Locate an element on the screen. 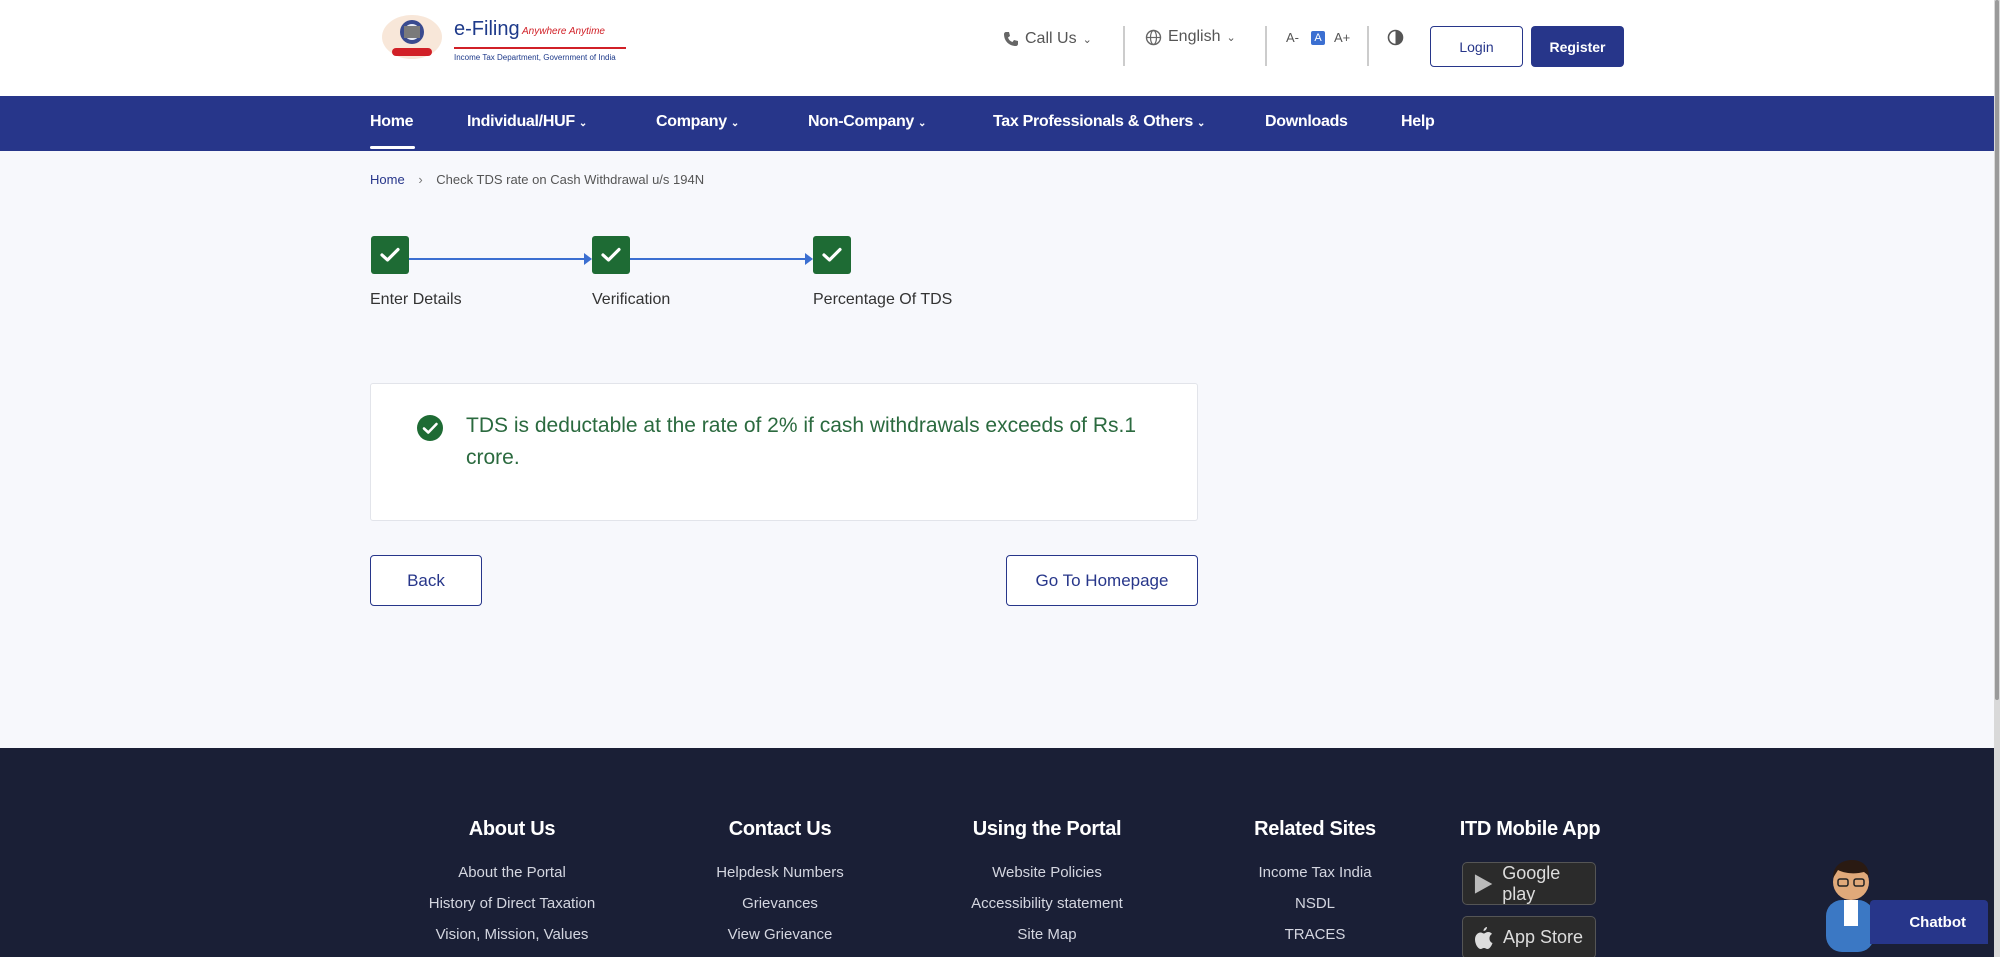 The height and width of the screenshot is (957, 2000). logo-divider is located at coordinates (540, 48).